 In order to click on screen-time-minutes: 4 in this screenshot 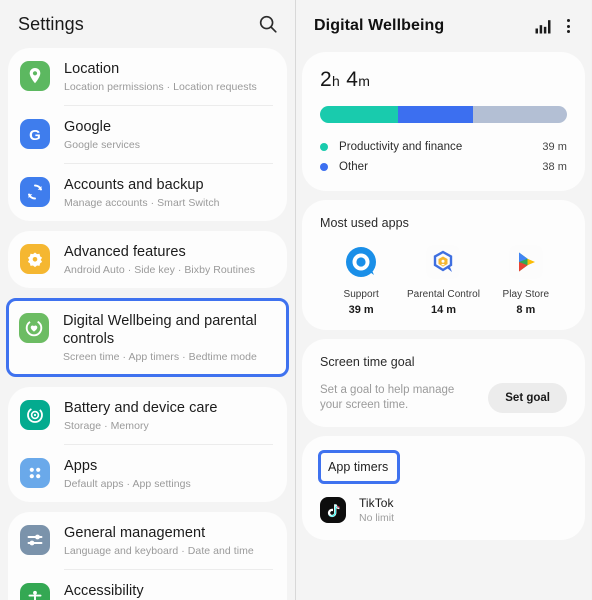, I will do `click(352, 79)`.